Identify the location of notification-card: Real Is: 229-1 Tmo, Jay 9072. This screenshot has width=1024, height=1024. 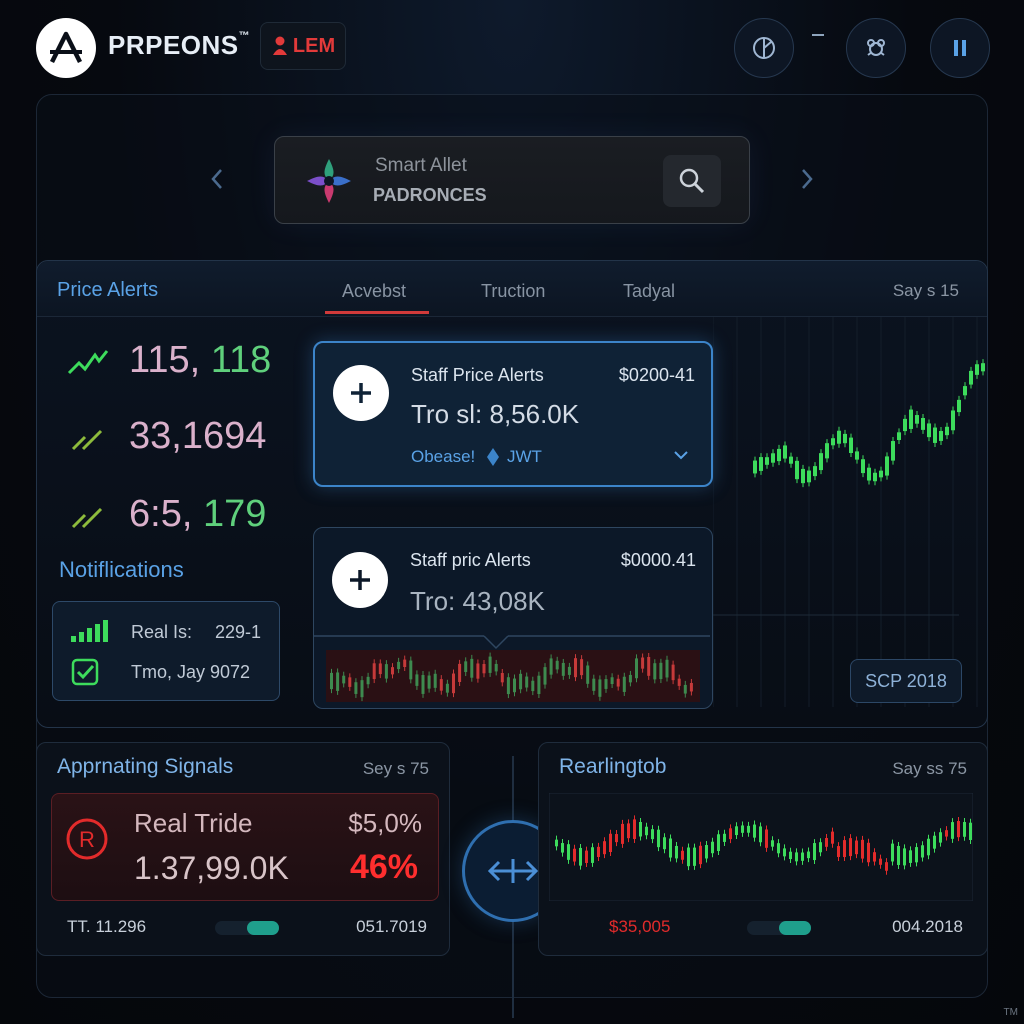
(166, 651).